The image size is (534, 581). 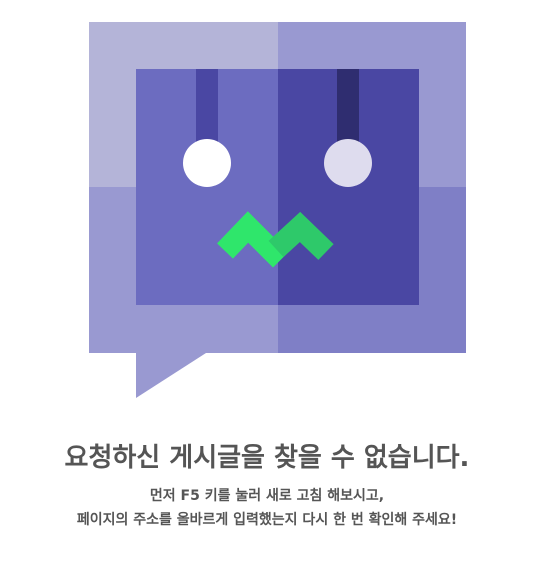 What do you see at coordinates (267, 496) in the screenshot?
I see `error-description-line-1: 먼저 F5 키를 눌러 새로 고침 해보시고,` at bounding box center [267, 496].